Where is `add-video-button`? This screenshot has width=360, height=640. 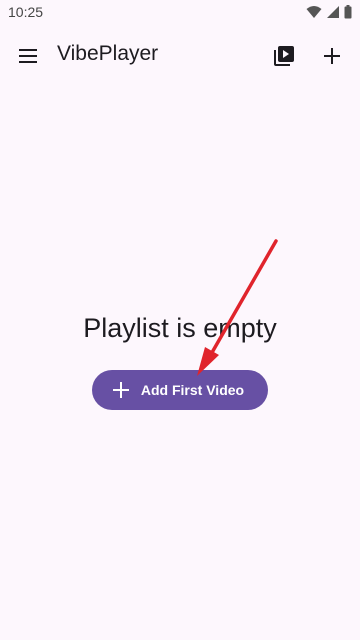
add-video-button is located at coordinates (332, 56).